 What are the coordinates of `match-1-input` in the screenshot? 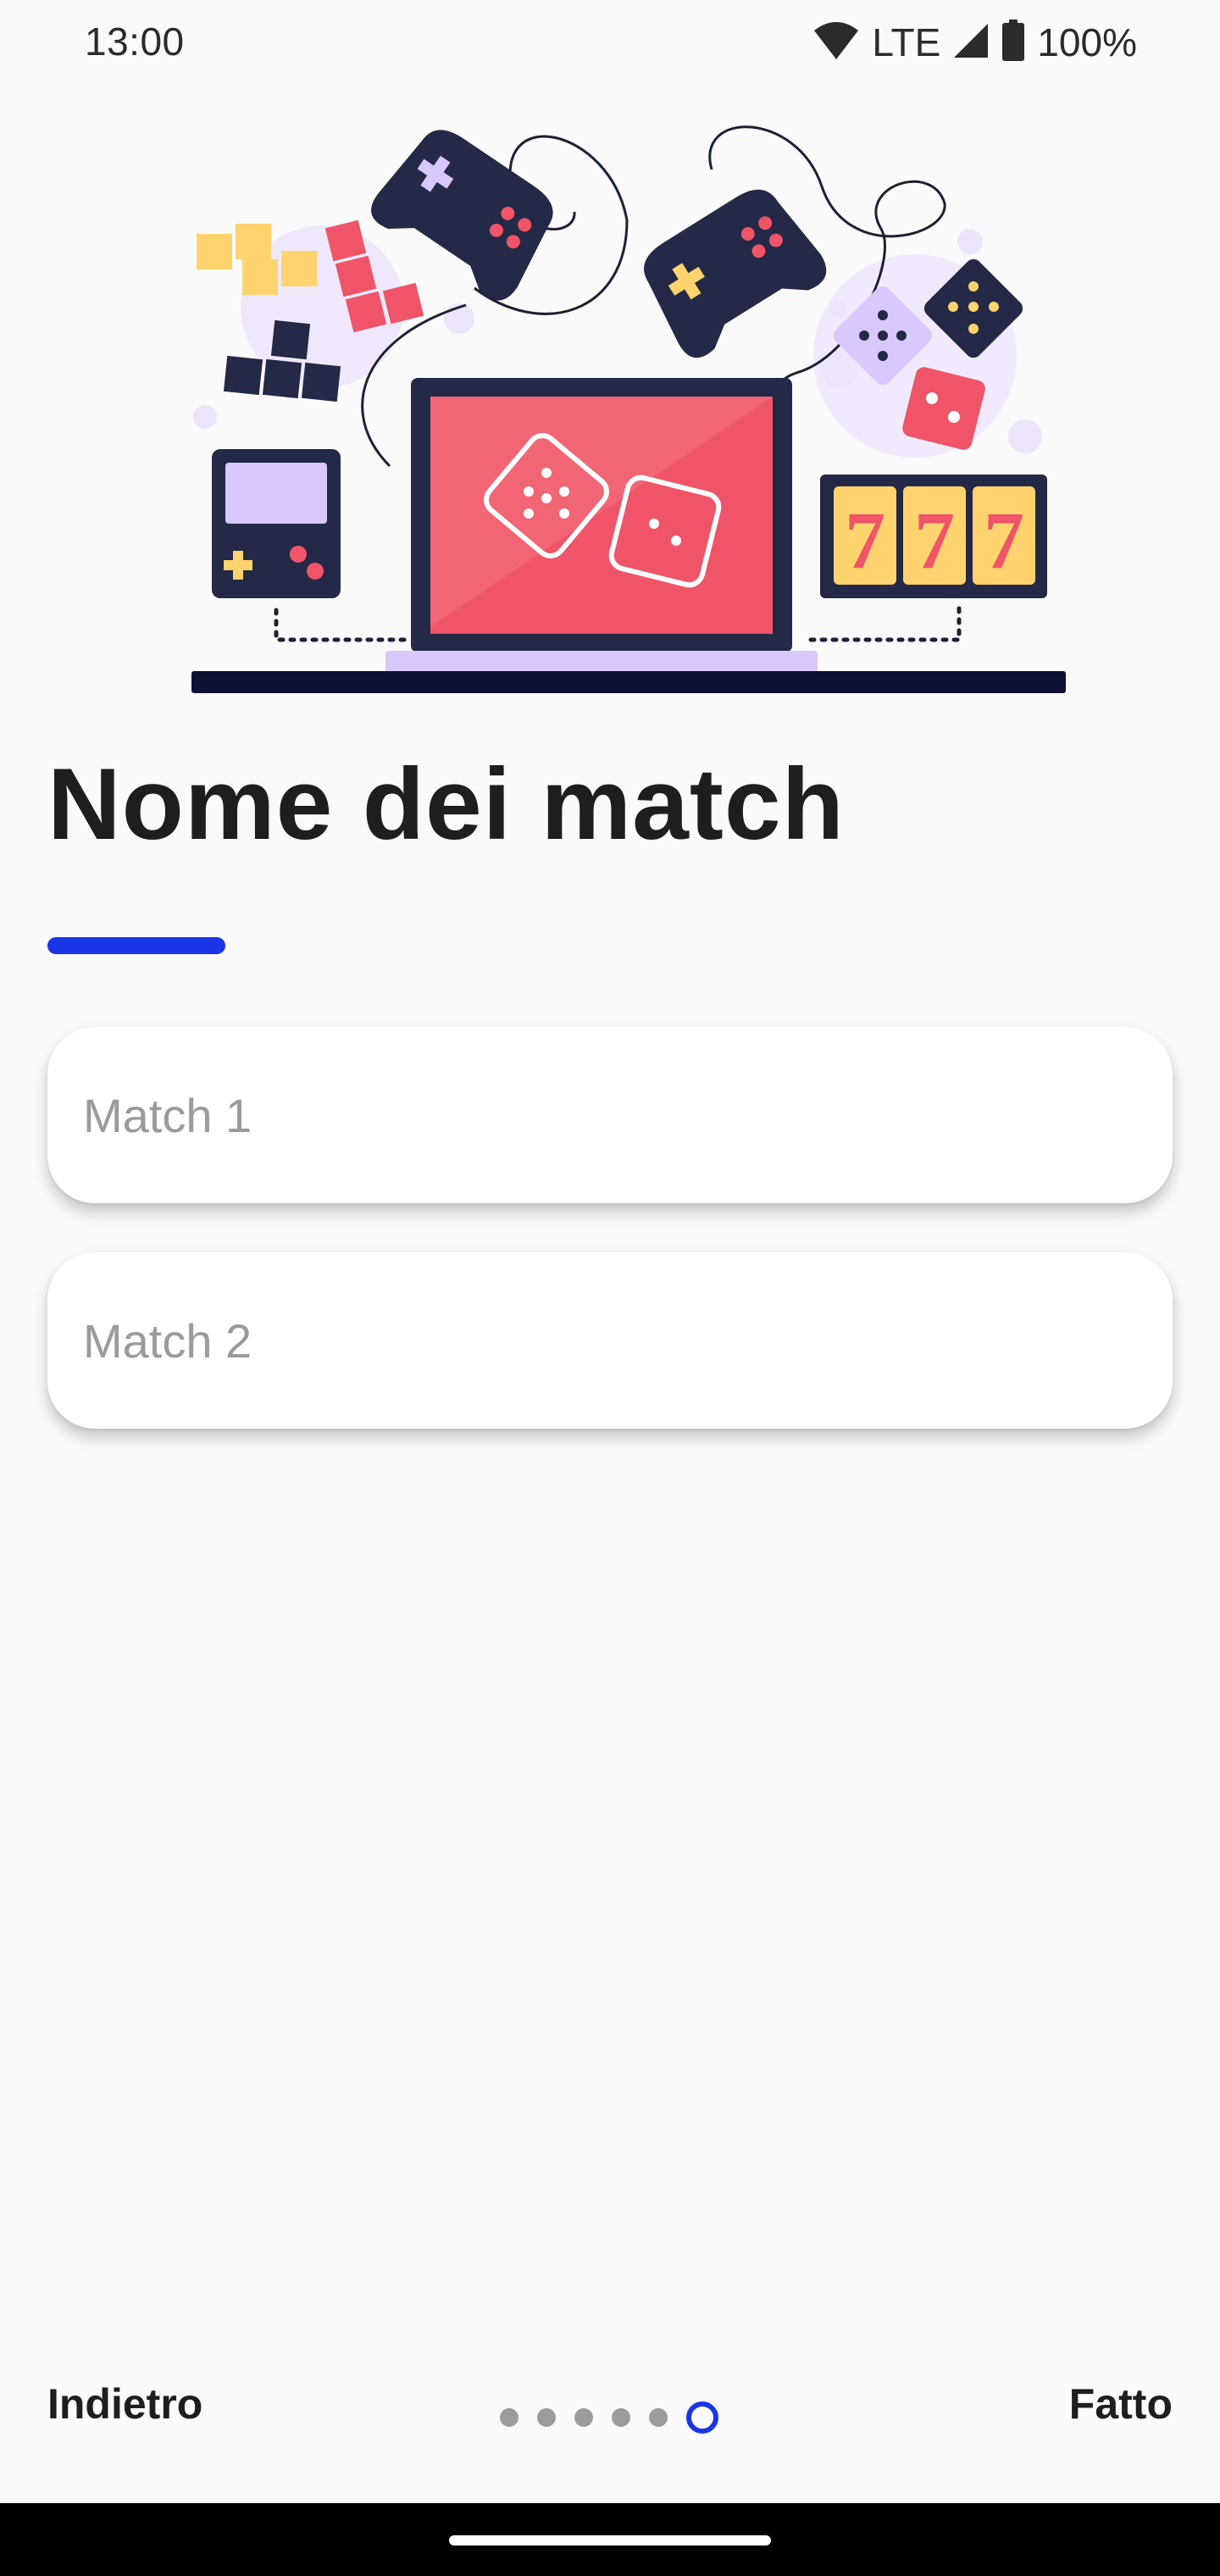 It's located at (608, 1115).